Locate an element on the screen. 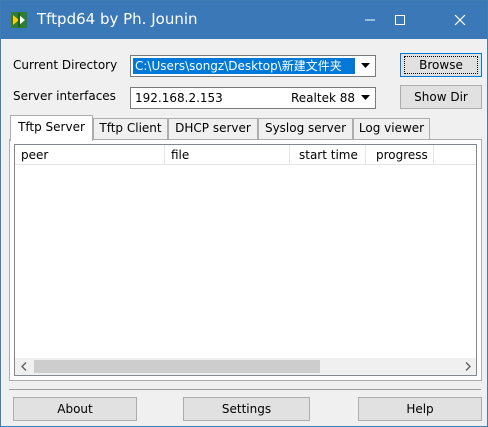  scrollbar-thumb is located at coordinates (177, 366).